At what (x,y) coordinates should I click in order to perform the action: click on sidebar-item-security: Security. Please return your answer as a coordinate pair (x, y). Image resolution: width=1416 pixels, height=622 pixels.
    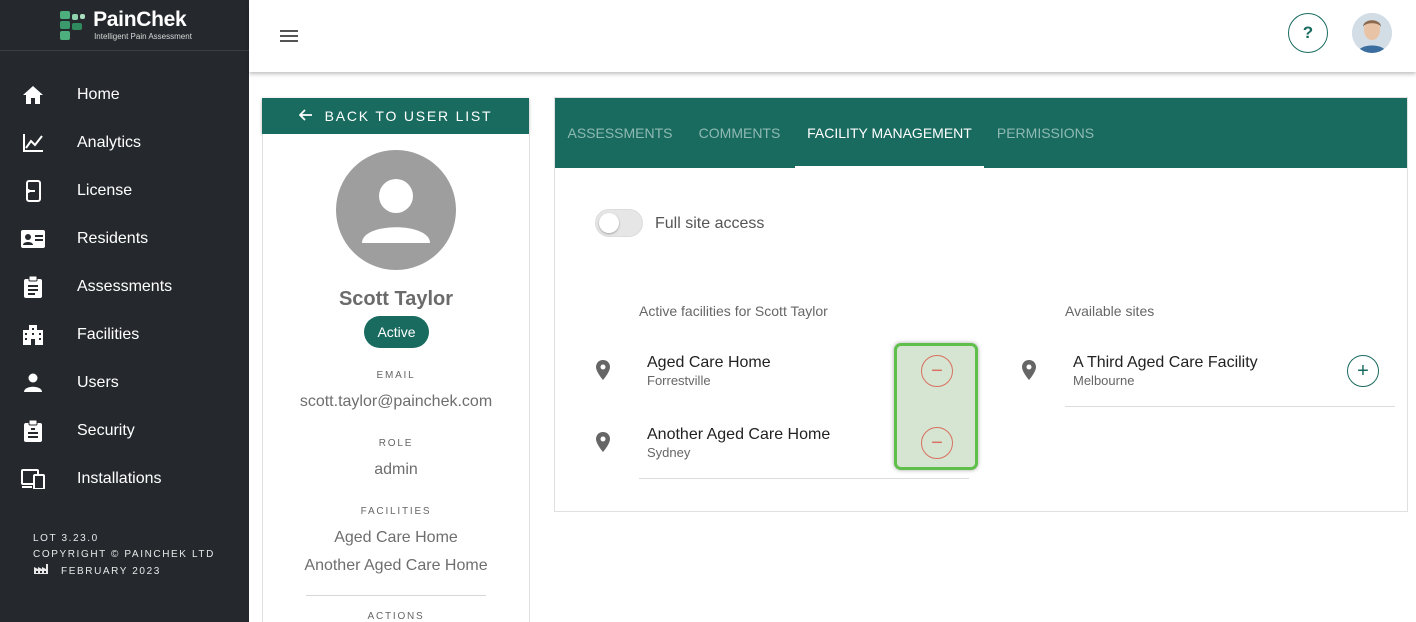
    Looking at the image, I should click on (124, 431).